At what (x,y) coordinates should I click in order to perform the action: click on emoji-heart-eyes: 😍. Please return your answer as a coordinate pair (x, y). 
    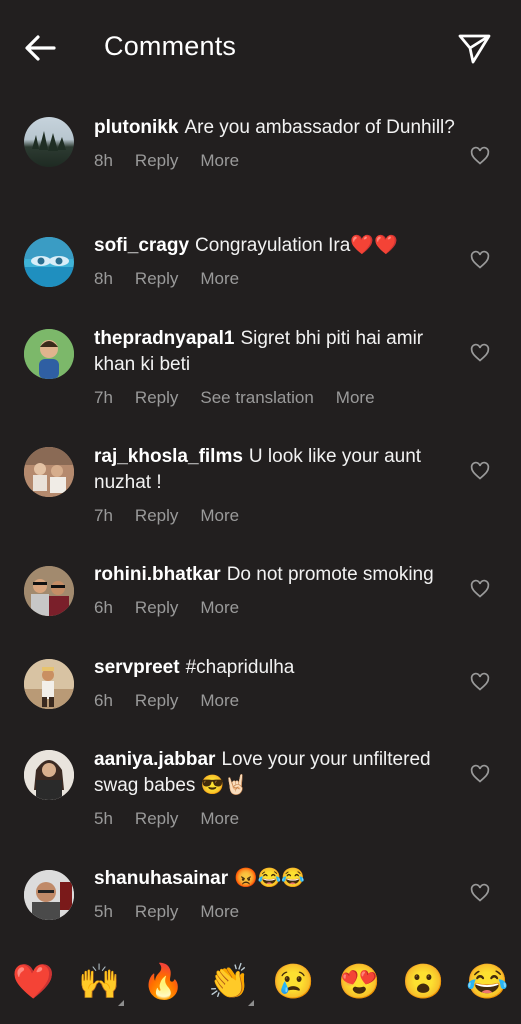
    Looking at the image, I should click on (359, 982).